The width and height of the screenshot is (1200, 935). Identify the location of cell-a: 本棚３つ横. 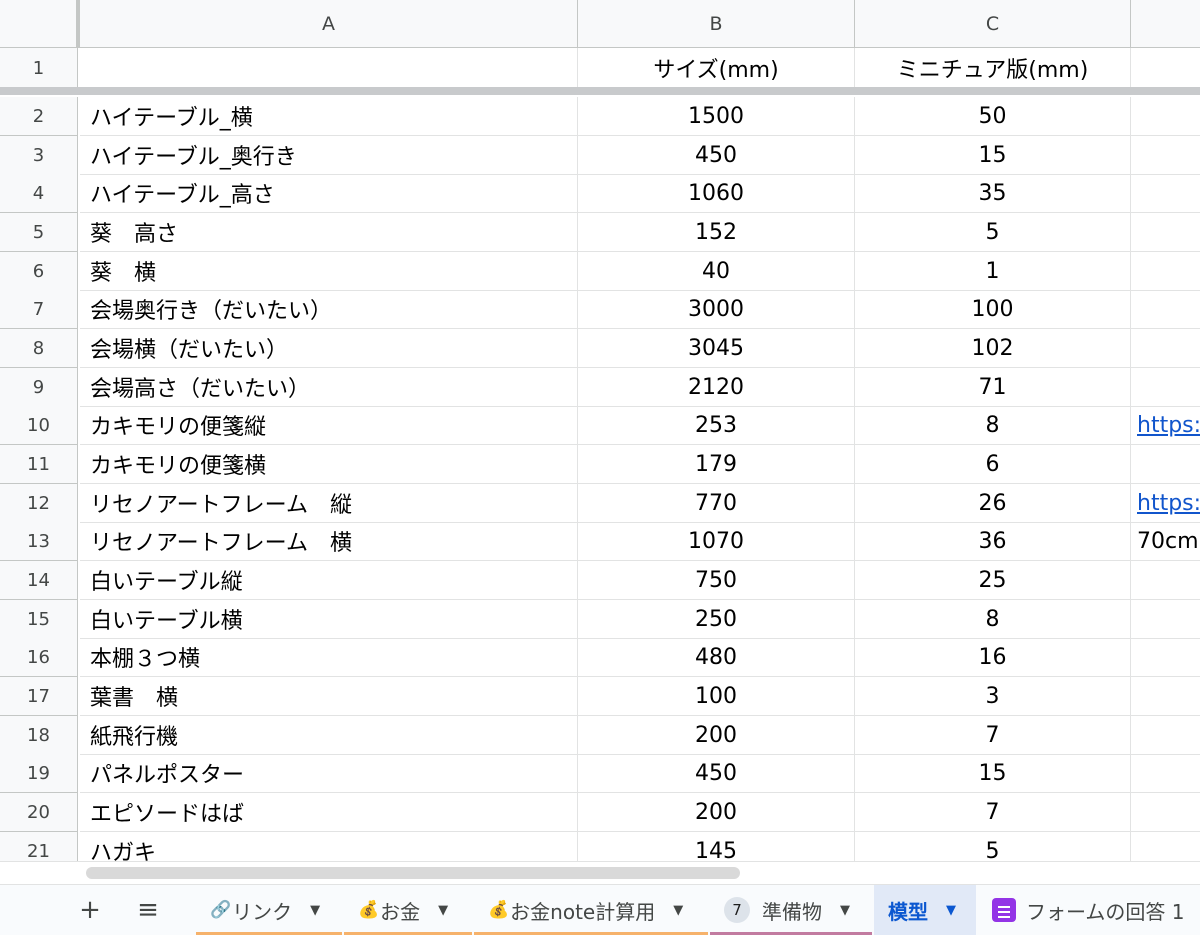
(329, 657).